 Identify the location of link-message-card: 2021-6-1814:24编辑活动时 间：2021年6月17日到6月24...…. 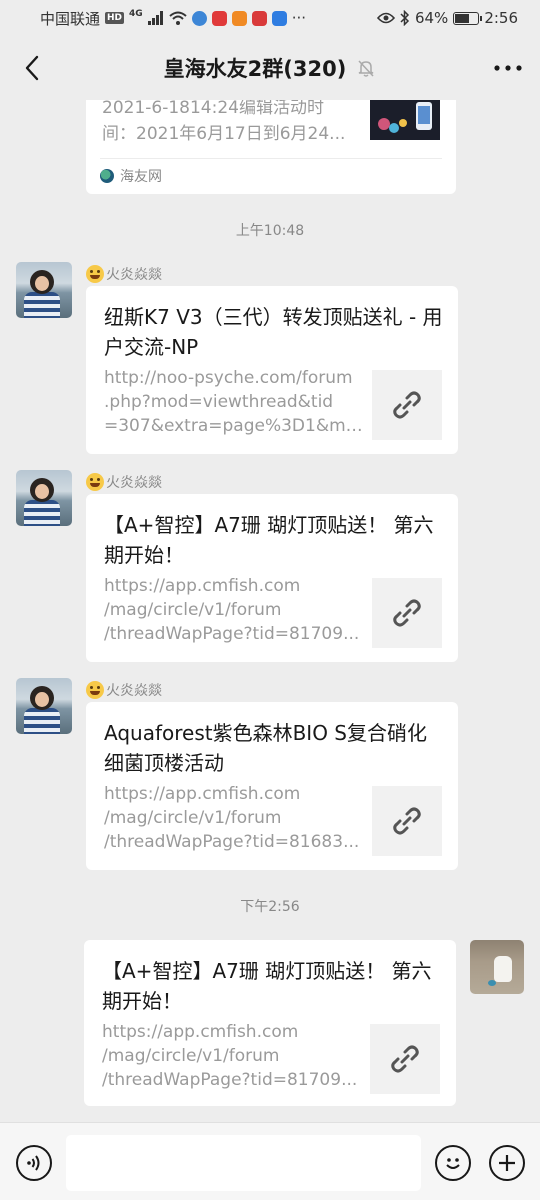
(271, 147).